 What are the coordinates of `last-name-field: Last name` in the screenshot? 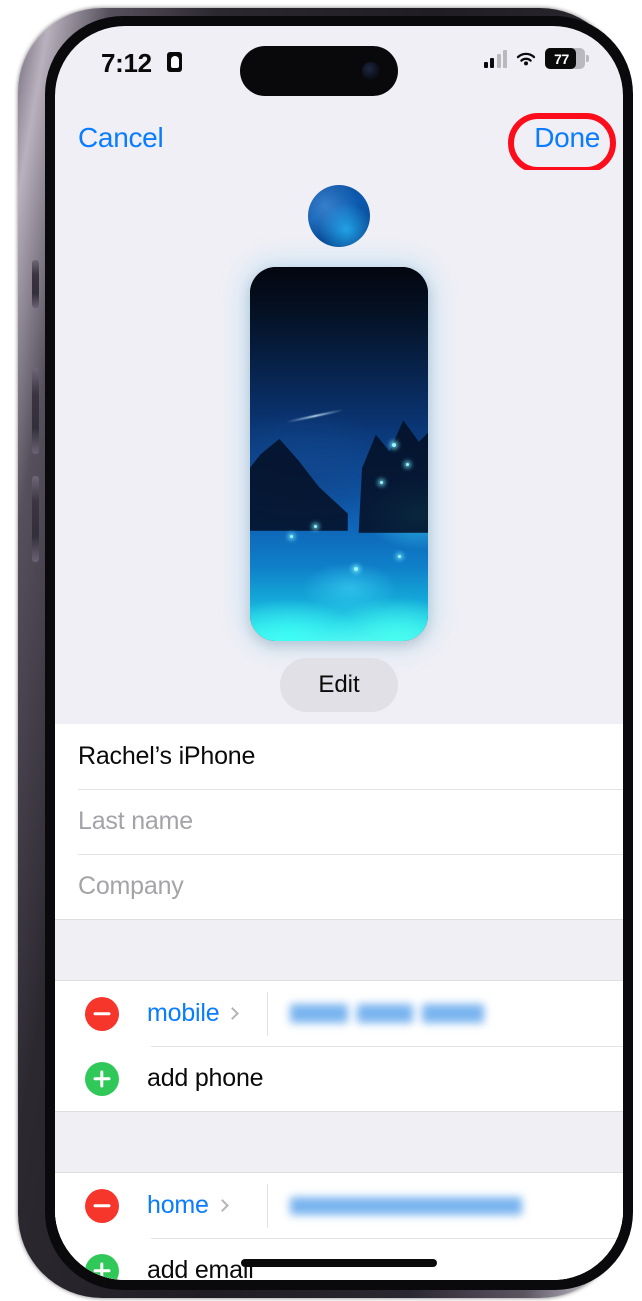 It's located at (339, 821).